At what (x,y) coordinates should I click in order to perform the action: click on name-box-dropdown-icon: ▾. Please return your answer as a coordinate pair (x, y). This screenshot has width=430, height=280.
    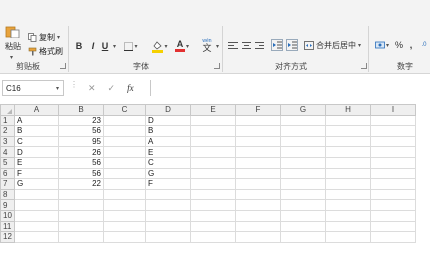
    Looking at the image, I should click on (57, 88).